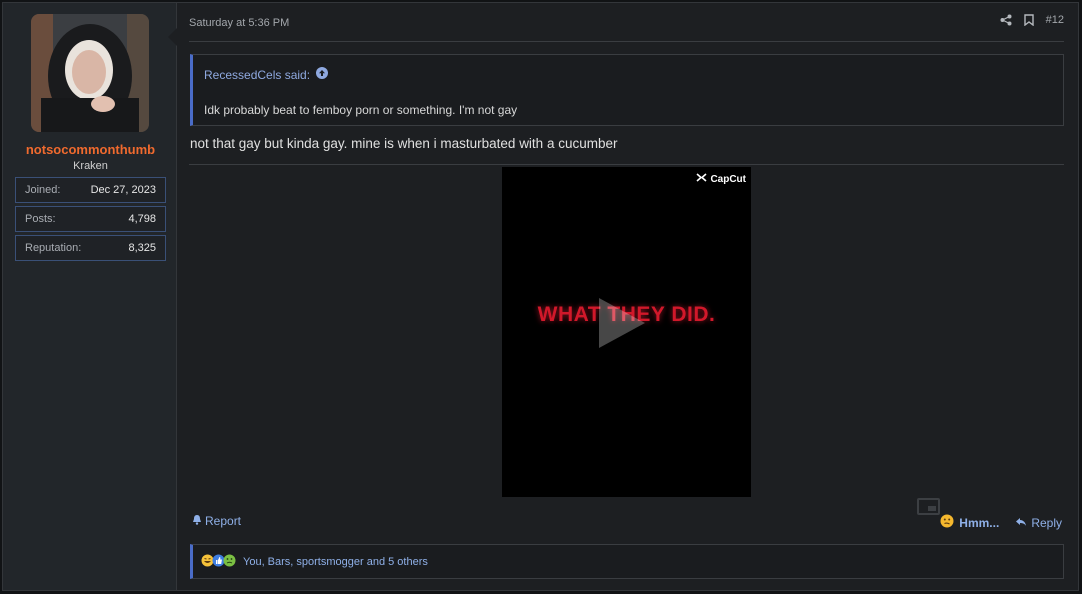  I want to click on user-title: Kraken, so click(90, 166).